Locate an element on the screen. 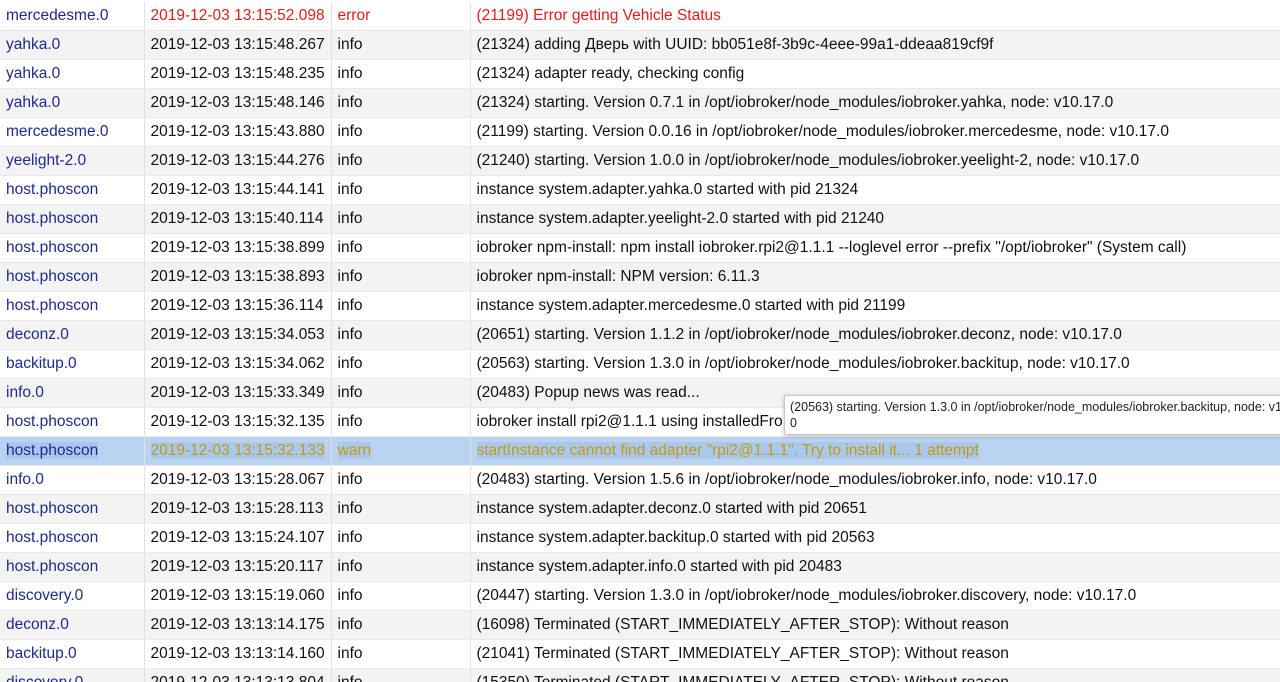  log-source-text: yahka.0 is located at coordinates (33, 44).